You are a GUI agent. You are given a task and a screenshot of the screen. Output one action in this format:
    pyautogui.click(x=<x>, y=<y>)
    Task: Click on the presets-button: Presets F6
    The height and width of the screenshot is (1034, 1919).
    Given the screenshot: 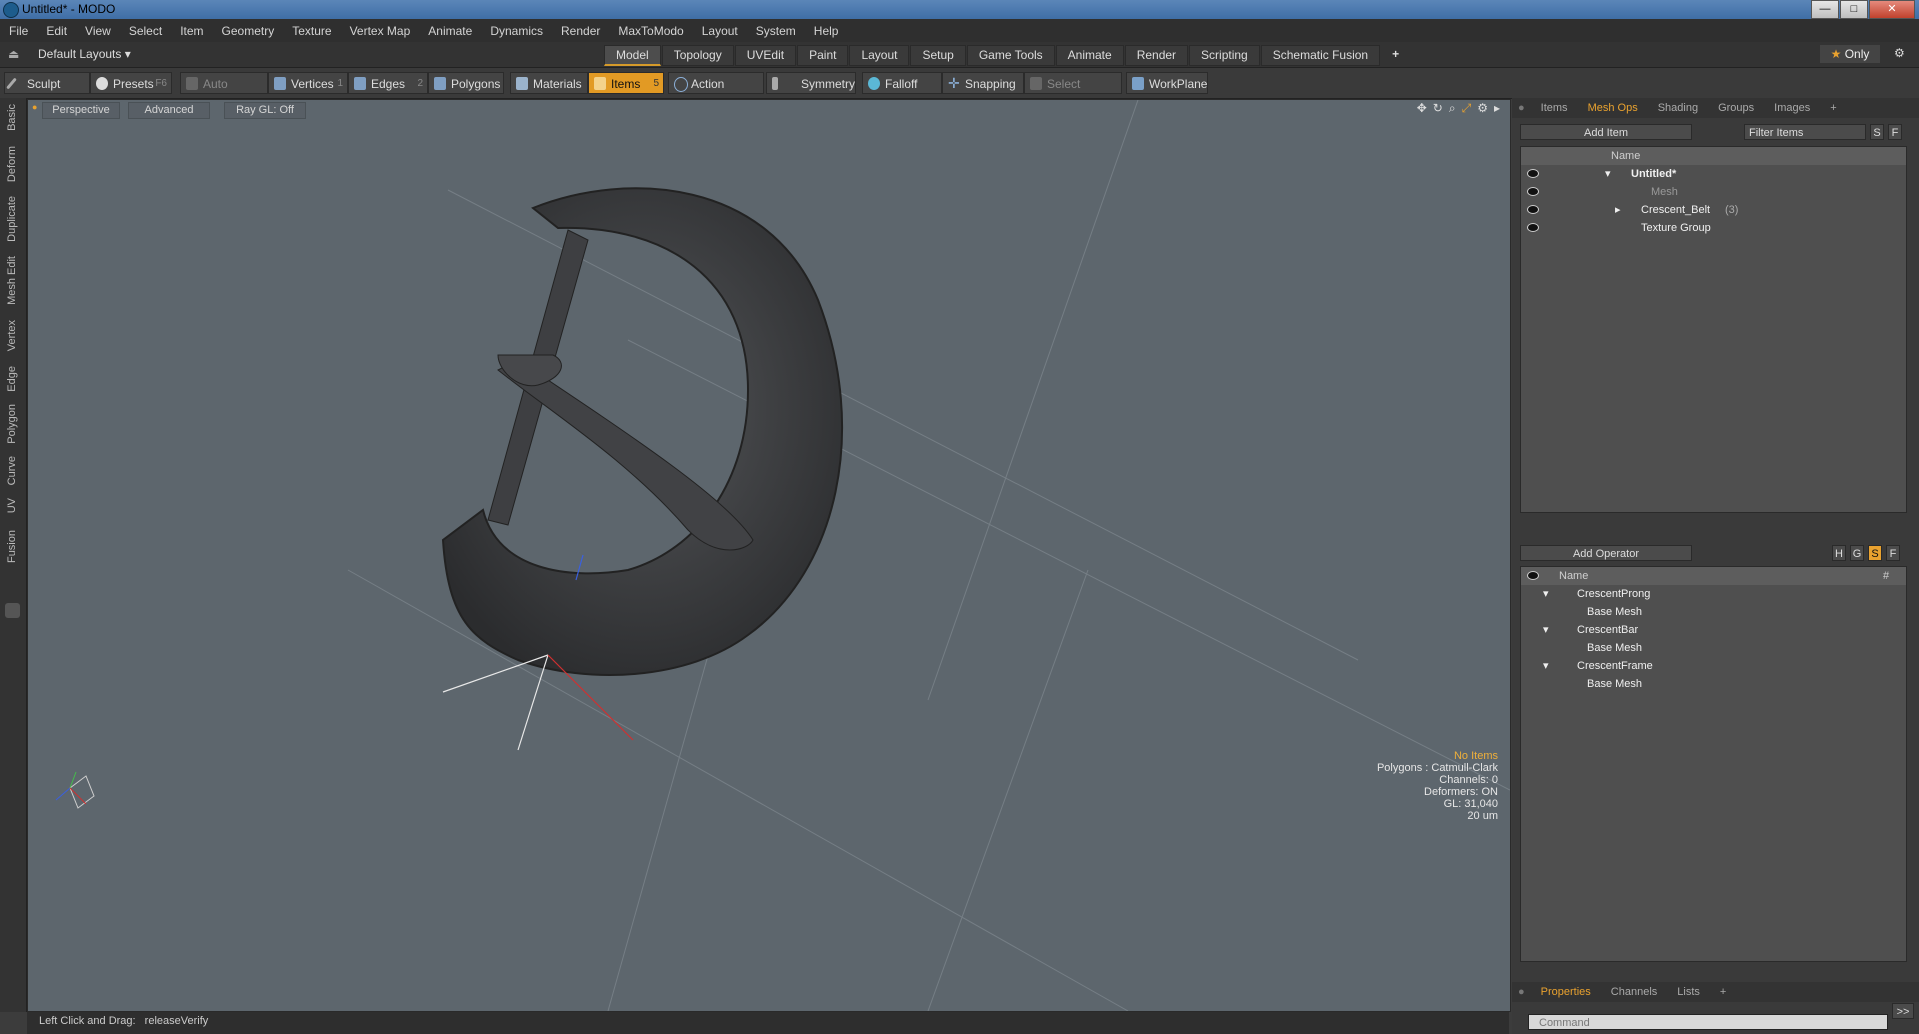 What is the action you would take?
    pyautogui.click(x=131, y=83)
    